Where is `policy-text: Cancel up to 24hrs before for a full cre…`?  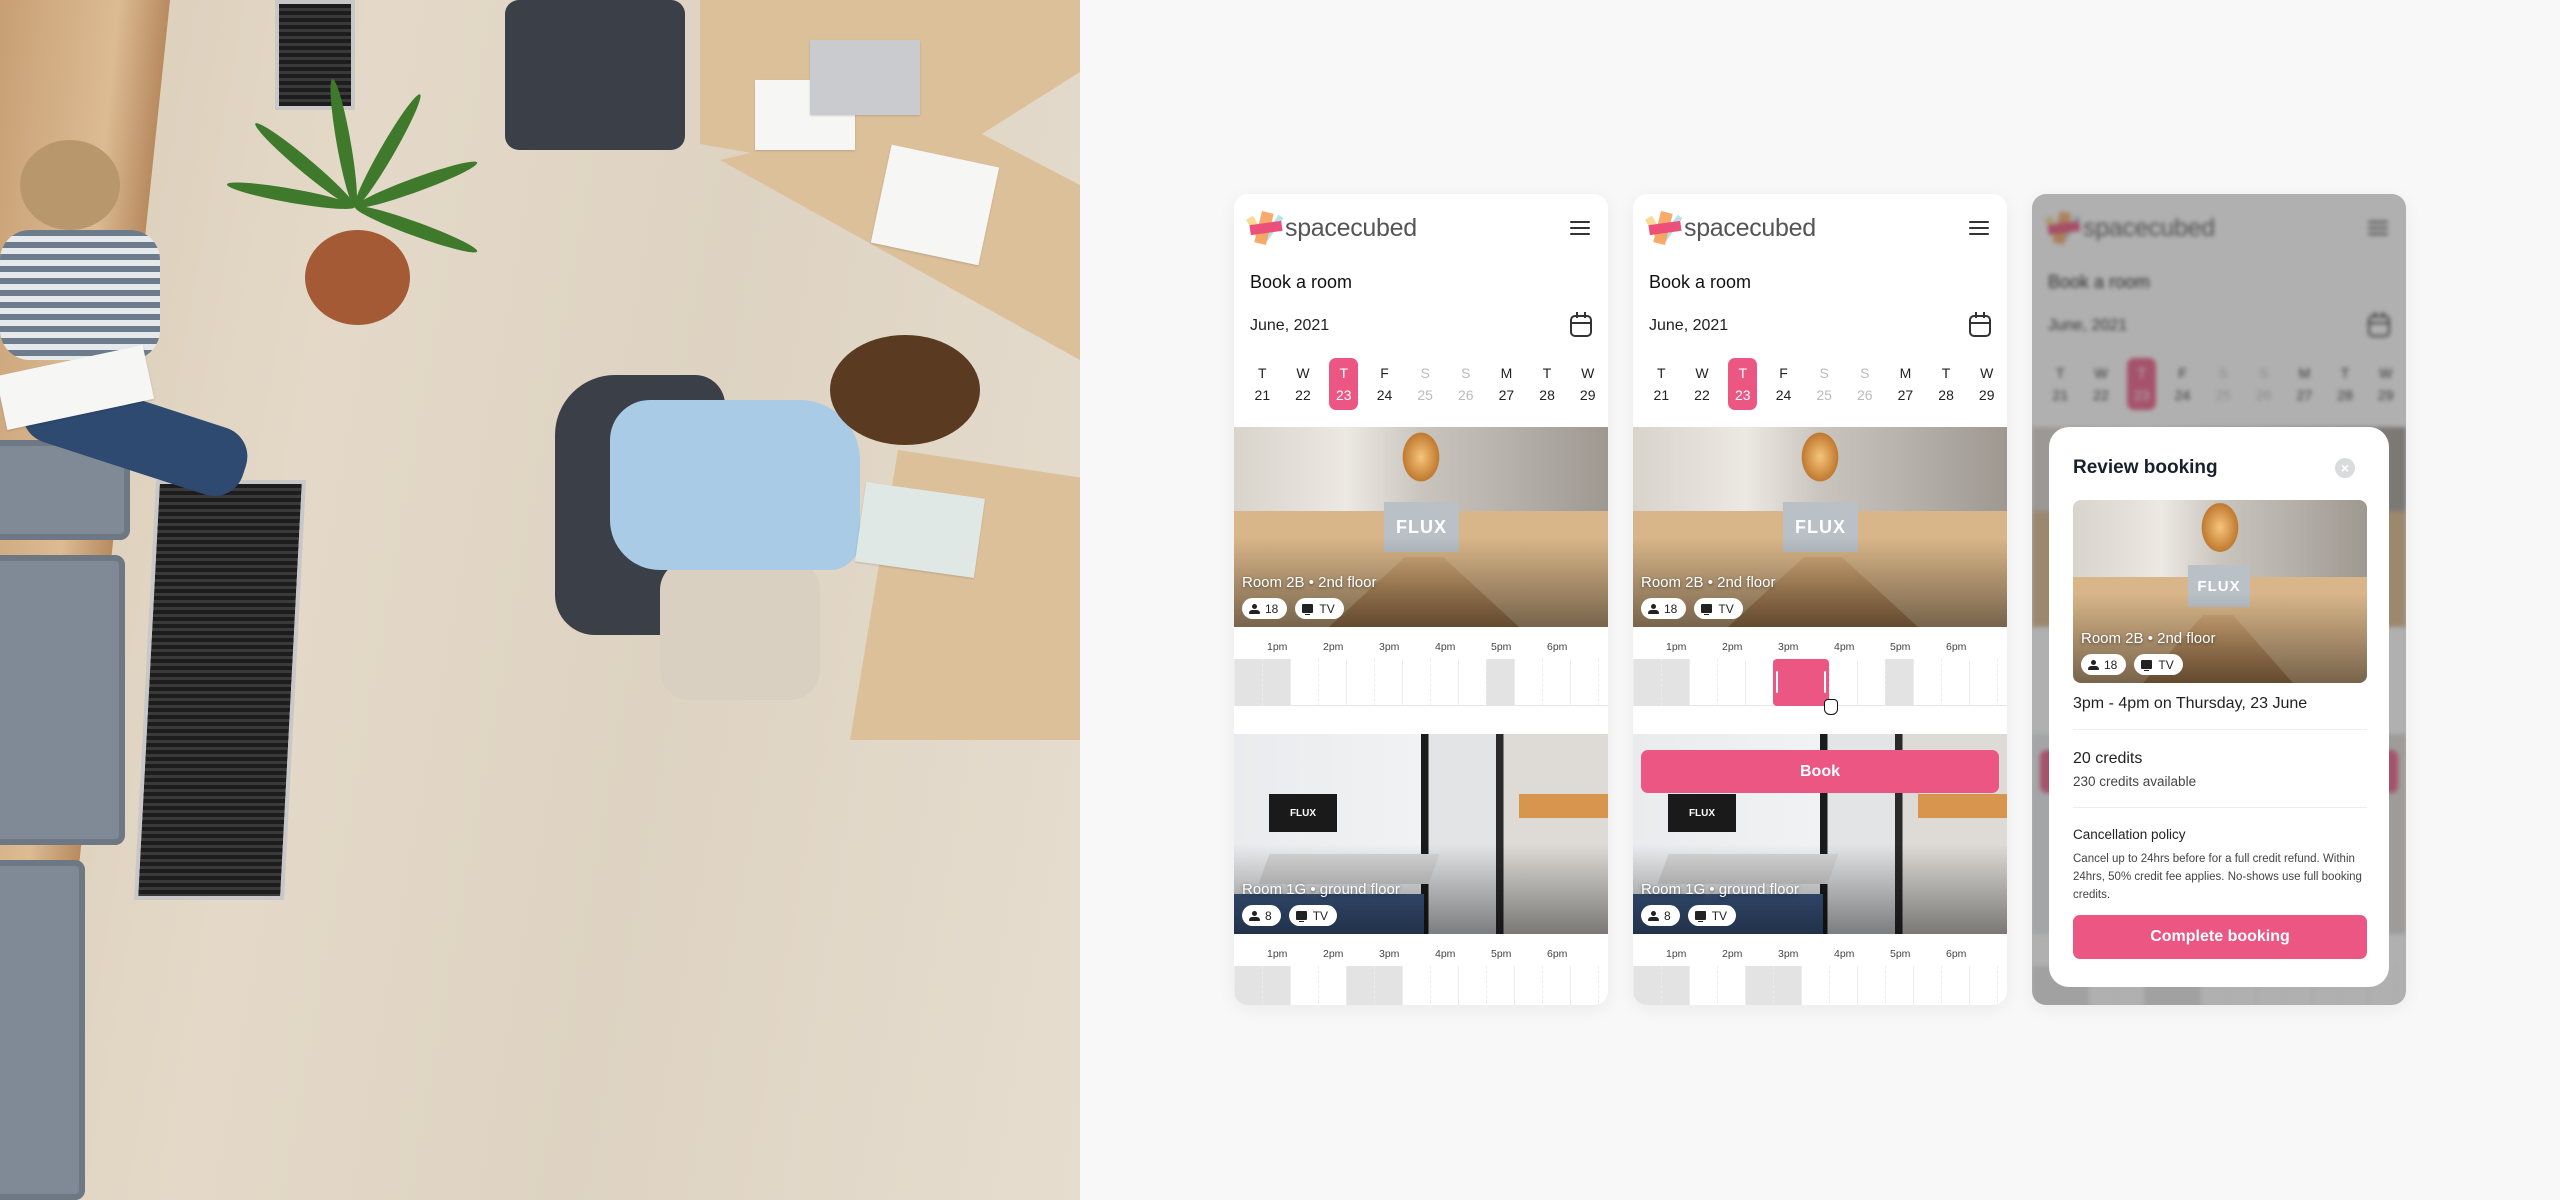
policy-text: Cancel up to 24hrs before for a full cre… is located at coordinates (2217, 877).